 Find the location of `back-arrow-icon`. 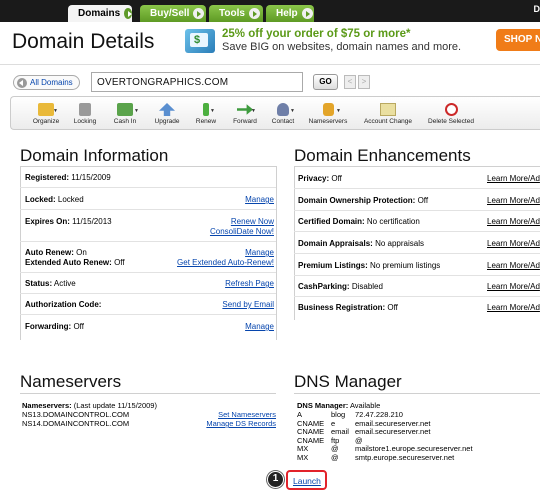

back-arrow-icon is located at coordinates (22, 82).